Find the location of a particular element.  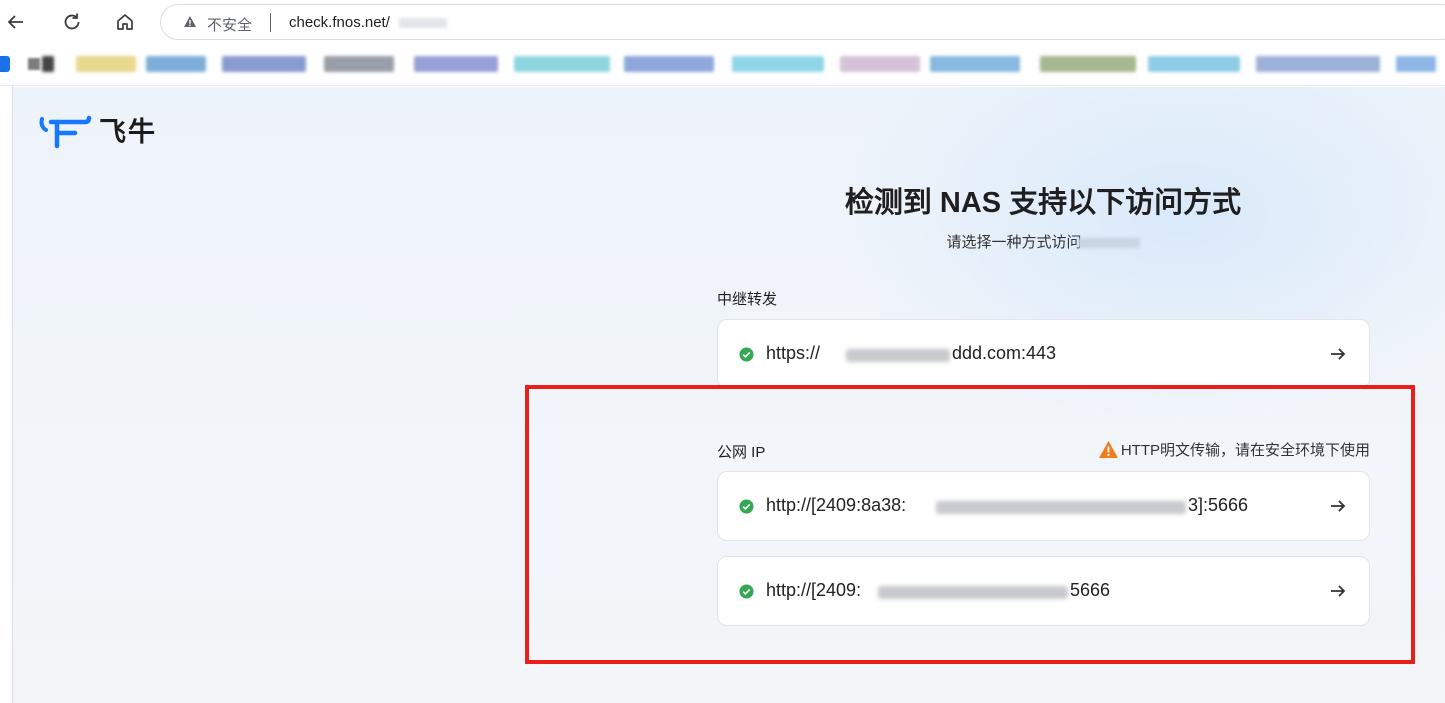

page-title: 检测到 NAS 支持以下访问方式 is located at coordinates (1043, 203).